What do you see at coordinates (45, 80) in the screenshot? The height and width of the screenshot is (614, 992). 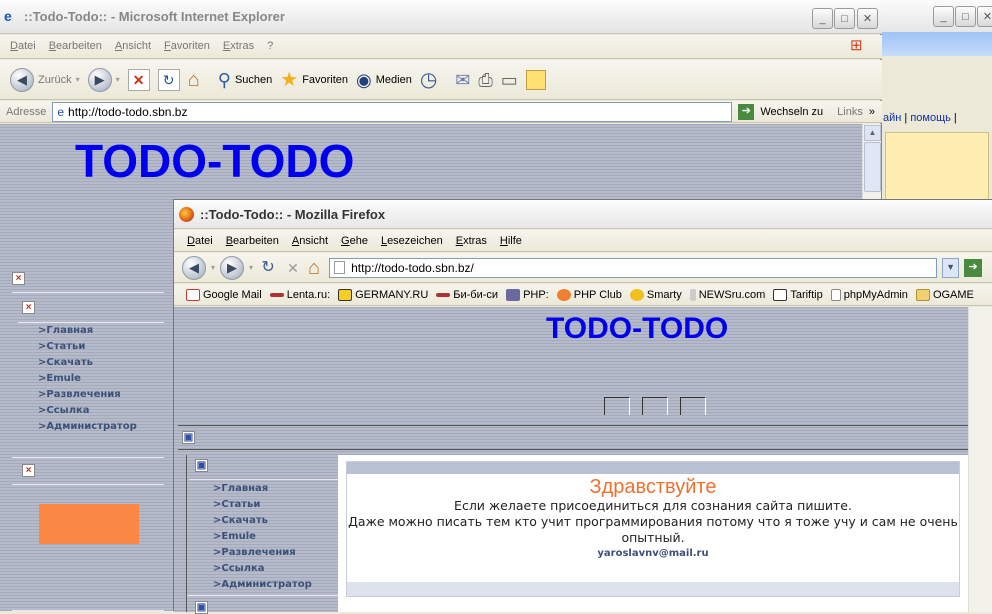 I see `back-button: ◀ Zurück ▾` at bounding box center [45, 80].